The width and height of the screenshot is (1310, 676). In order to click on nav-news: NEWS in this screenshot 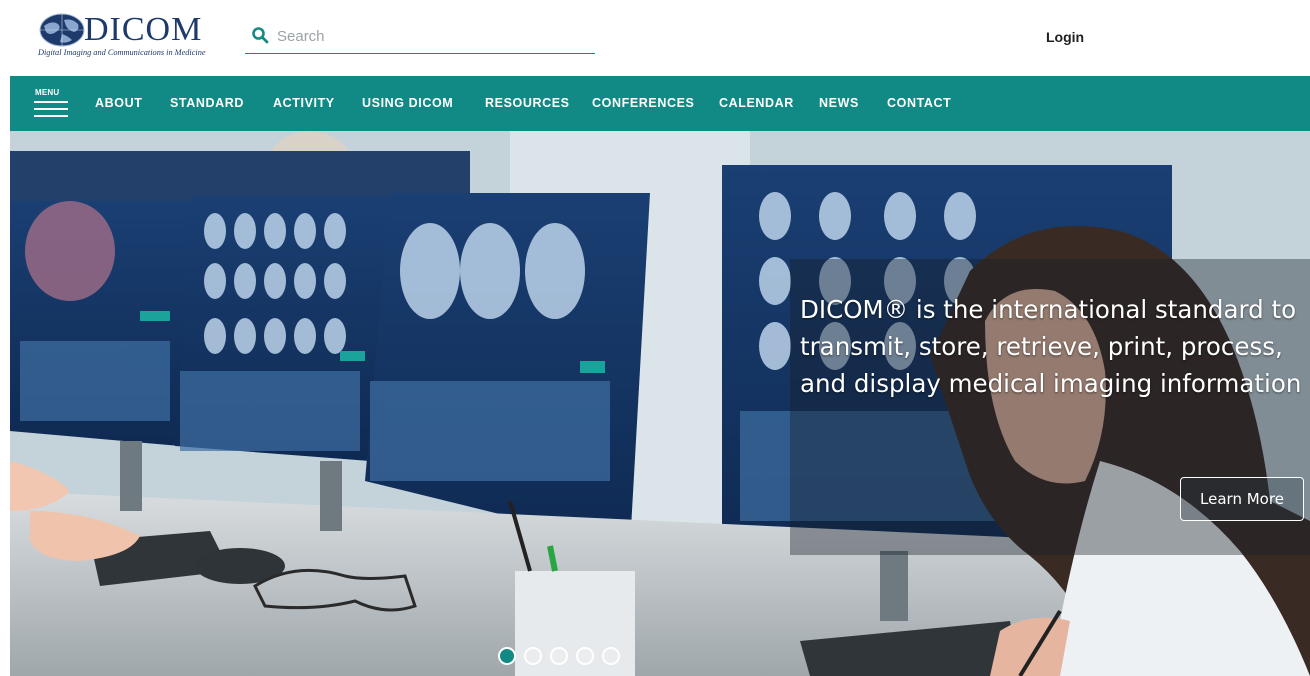, I will do `click(839, 103)`.